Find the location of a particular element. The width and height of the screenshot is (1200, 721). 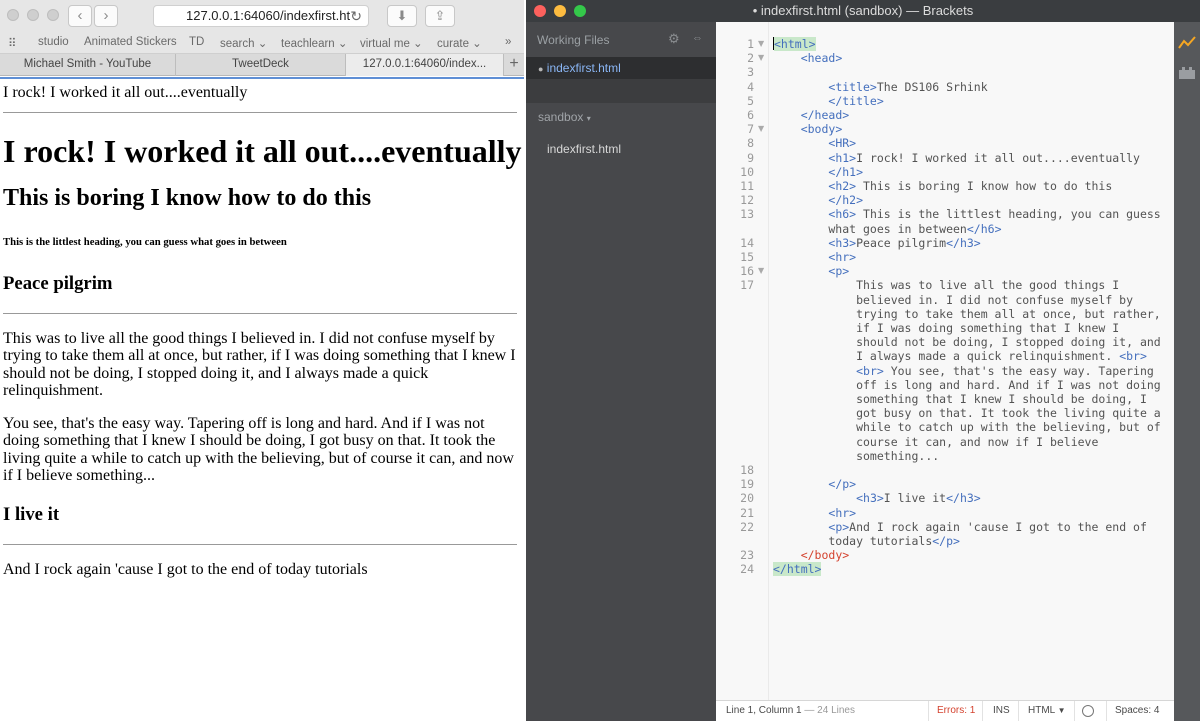

project-file-item: indexfirst.html is located at coordinates (584, 149).